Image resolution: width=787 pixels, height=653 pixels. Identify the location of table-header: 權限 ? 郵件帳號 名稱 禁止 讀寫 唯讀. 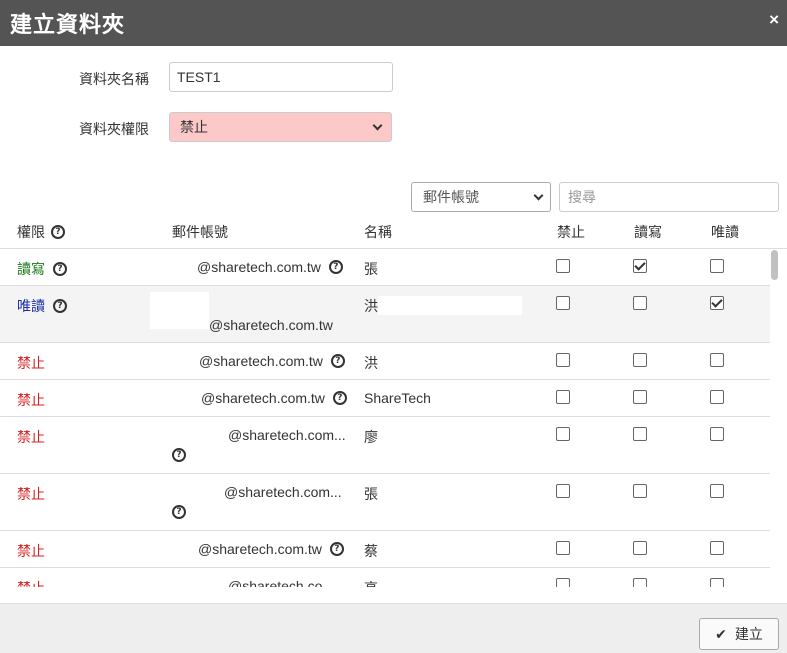
(393, 230).